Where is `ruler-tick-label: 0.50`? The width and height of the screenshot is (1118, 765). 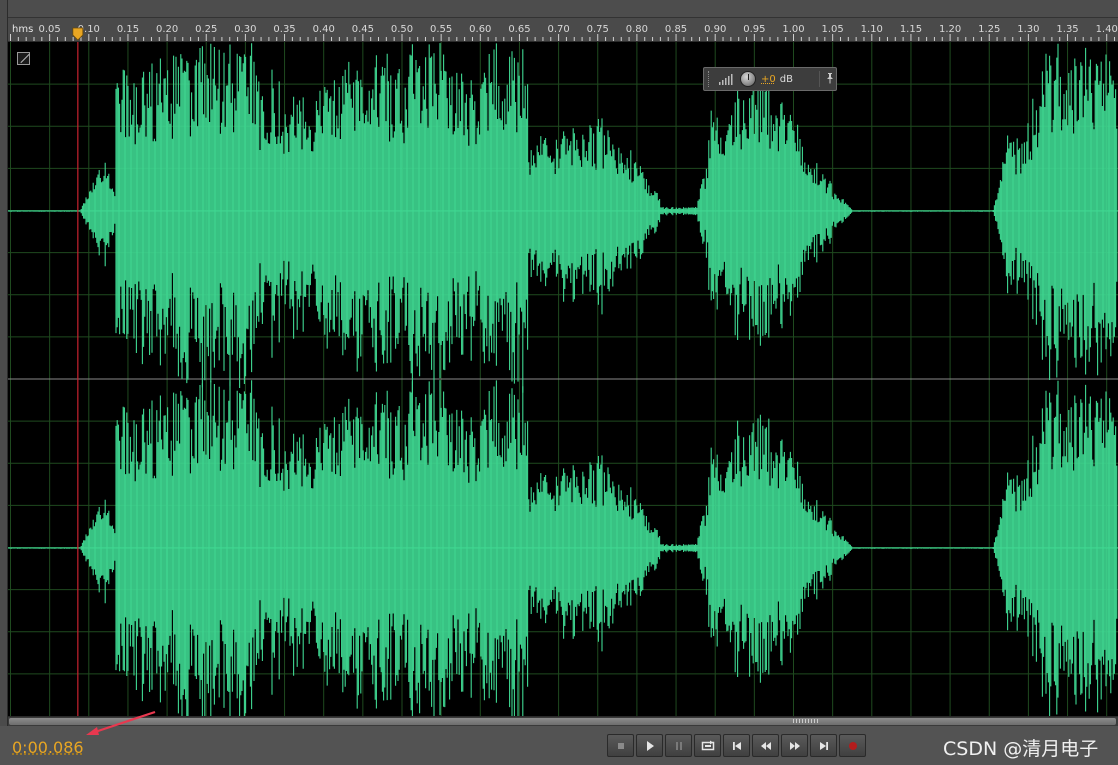 ruler-tick-label: 0.50 is located at coordinates (402, 29).